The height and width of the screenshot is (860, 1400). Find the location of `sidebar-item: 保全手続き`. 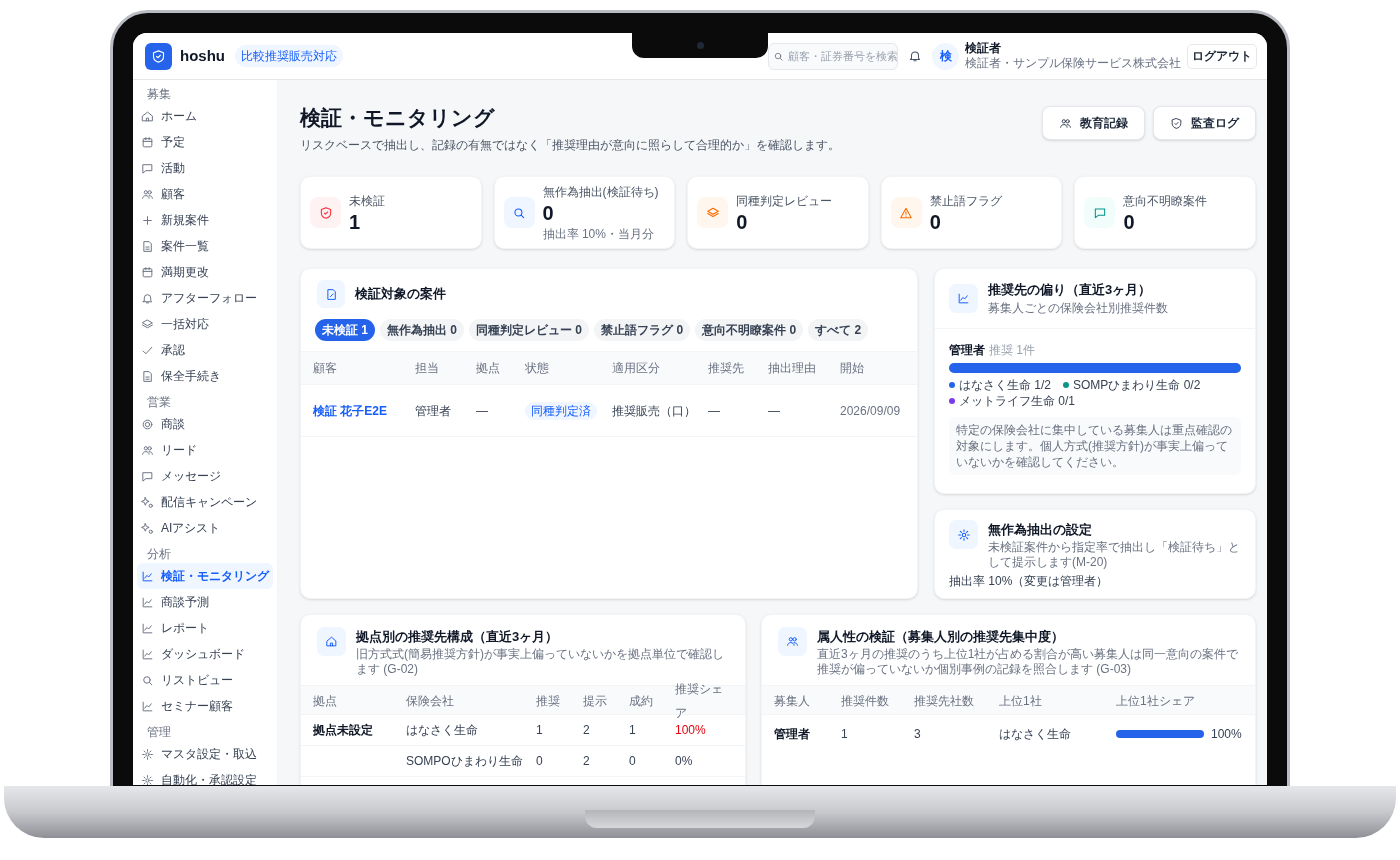

sidebar-item: 保全手続き is located at coordinates (205, 376).